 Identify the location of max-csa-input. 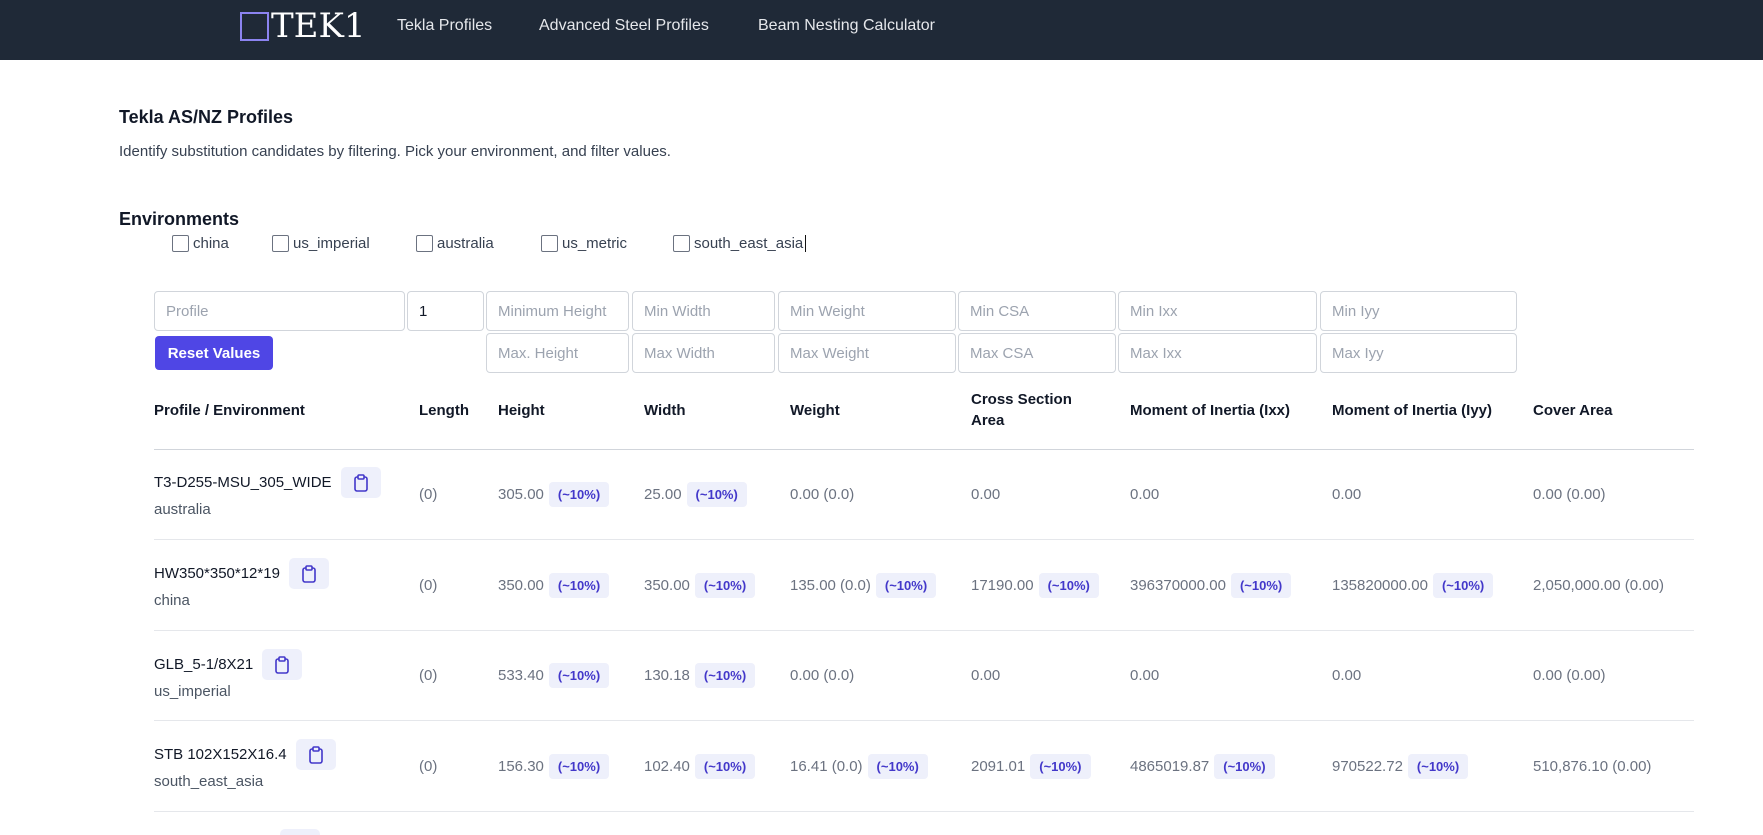
(1037, 353).